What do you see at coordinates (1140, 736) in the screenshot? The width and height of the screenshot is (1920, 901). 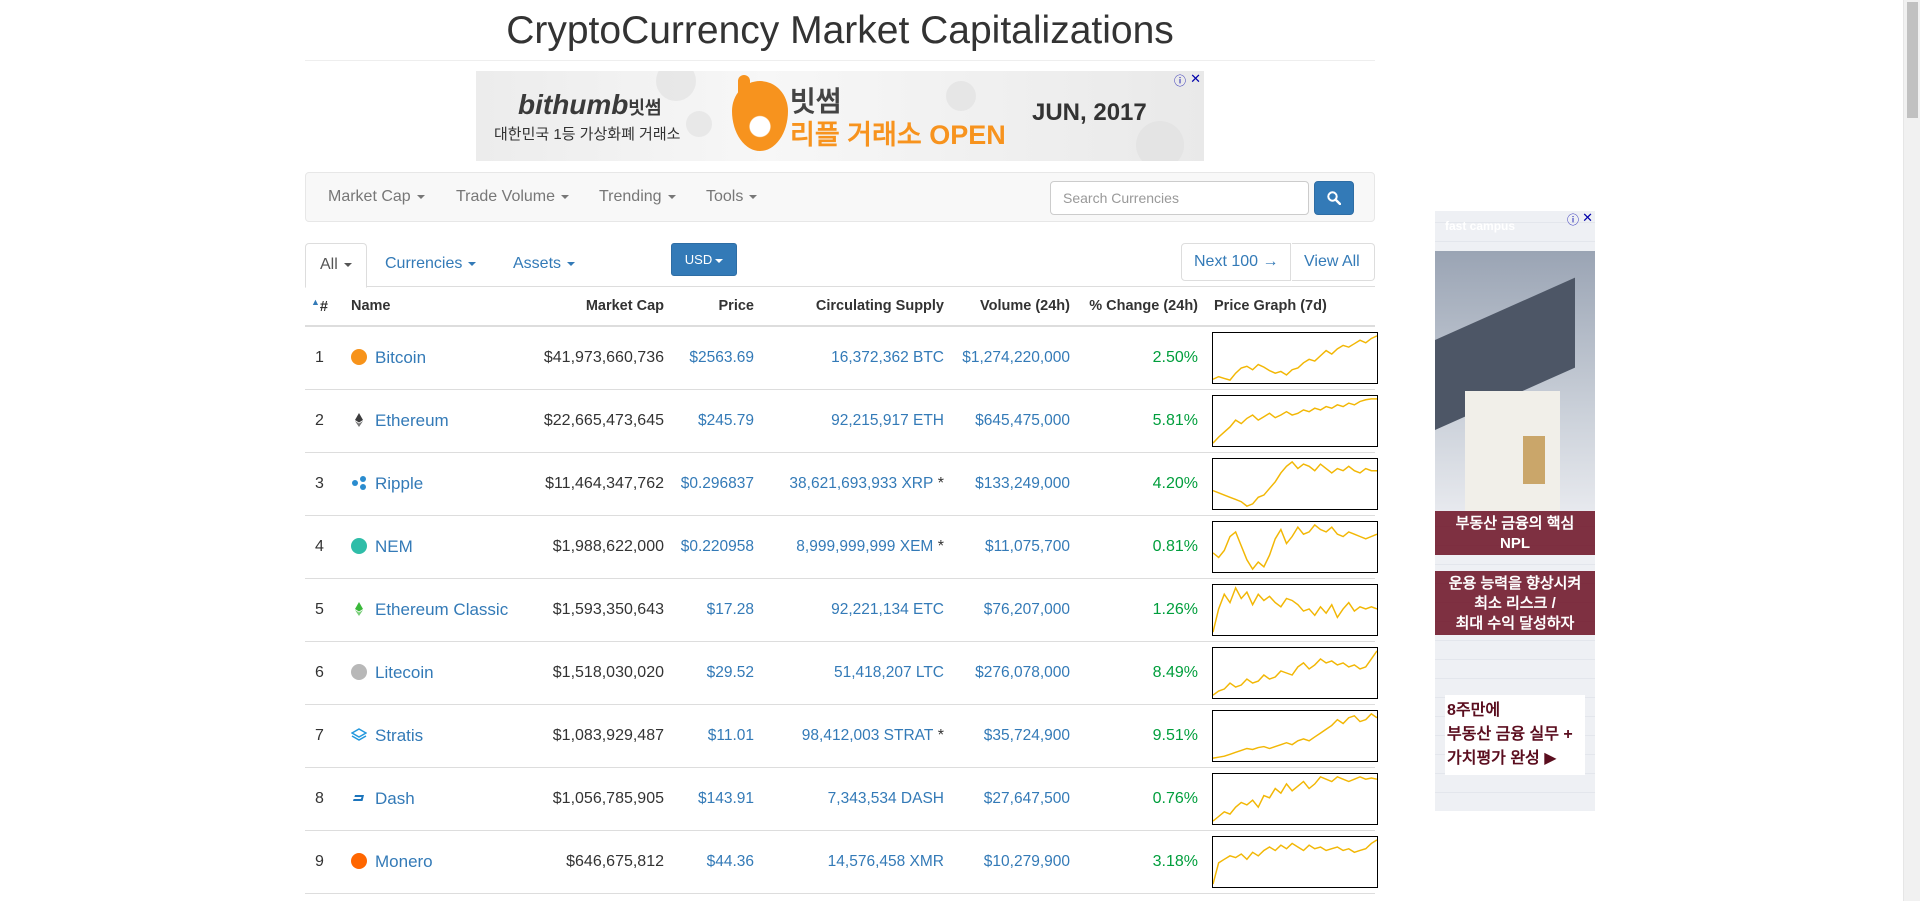 I see `change-cell: 9.51%` at bounding box center [1140, 736].